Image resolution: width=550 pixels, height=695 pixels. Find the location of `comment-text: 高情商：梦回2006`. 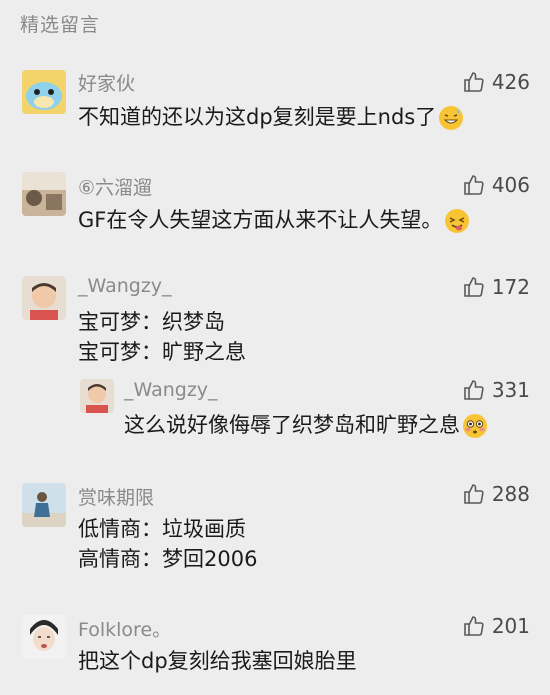

comment-text: 高情商：梦回2006 is located at coordinates (168, 559).